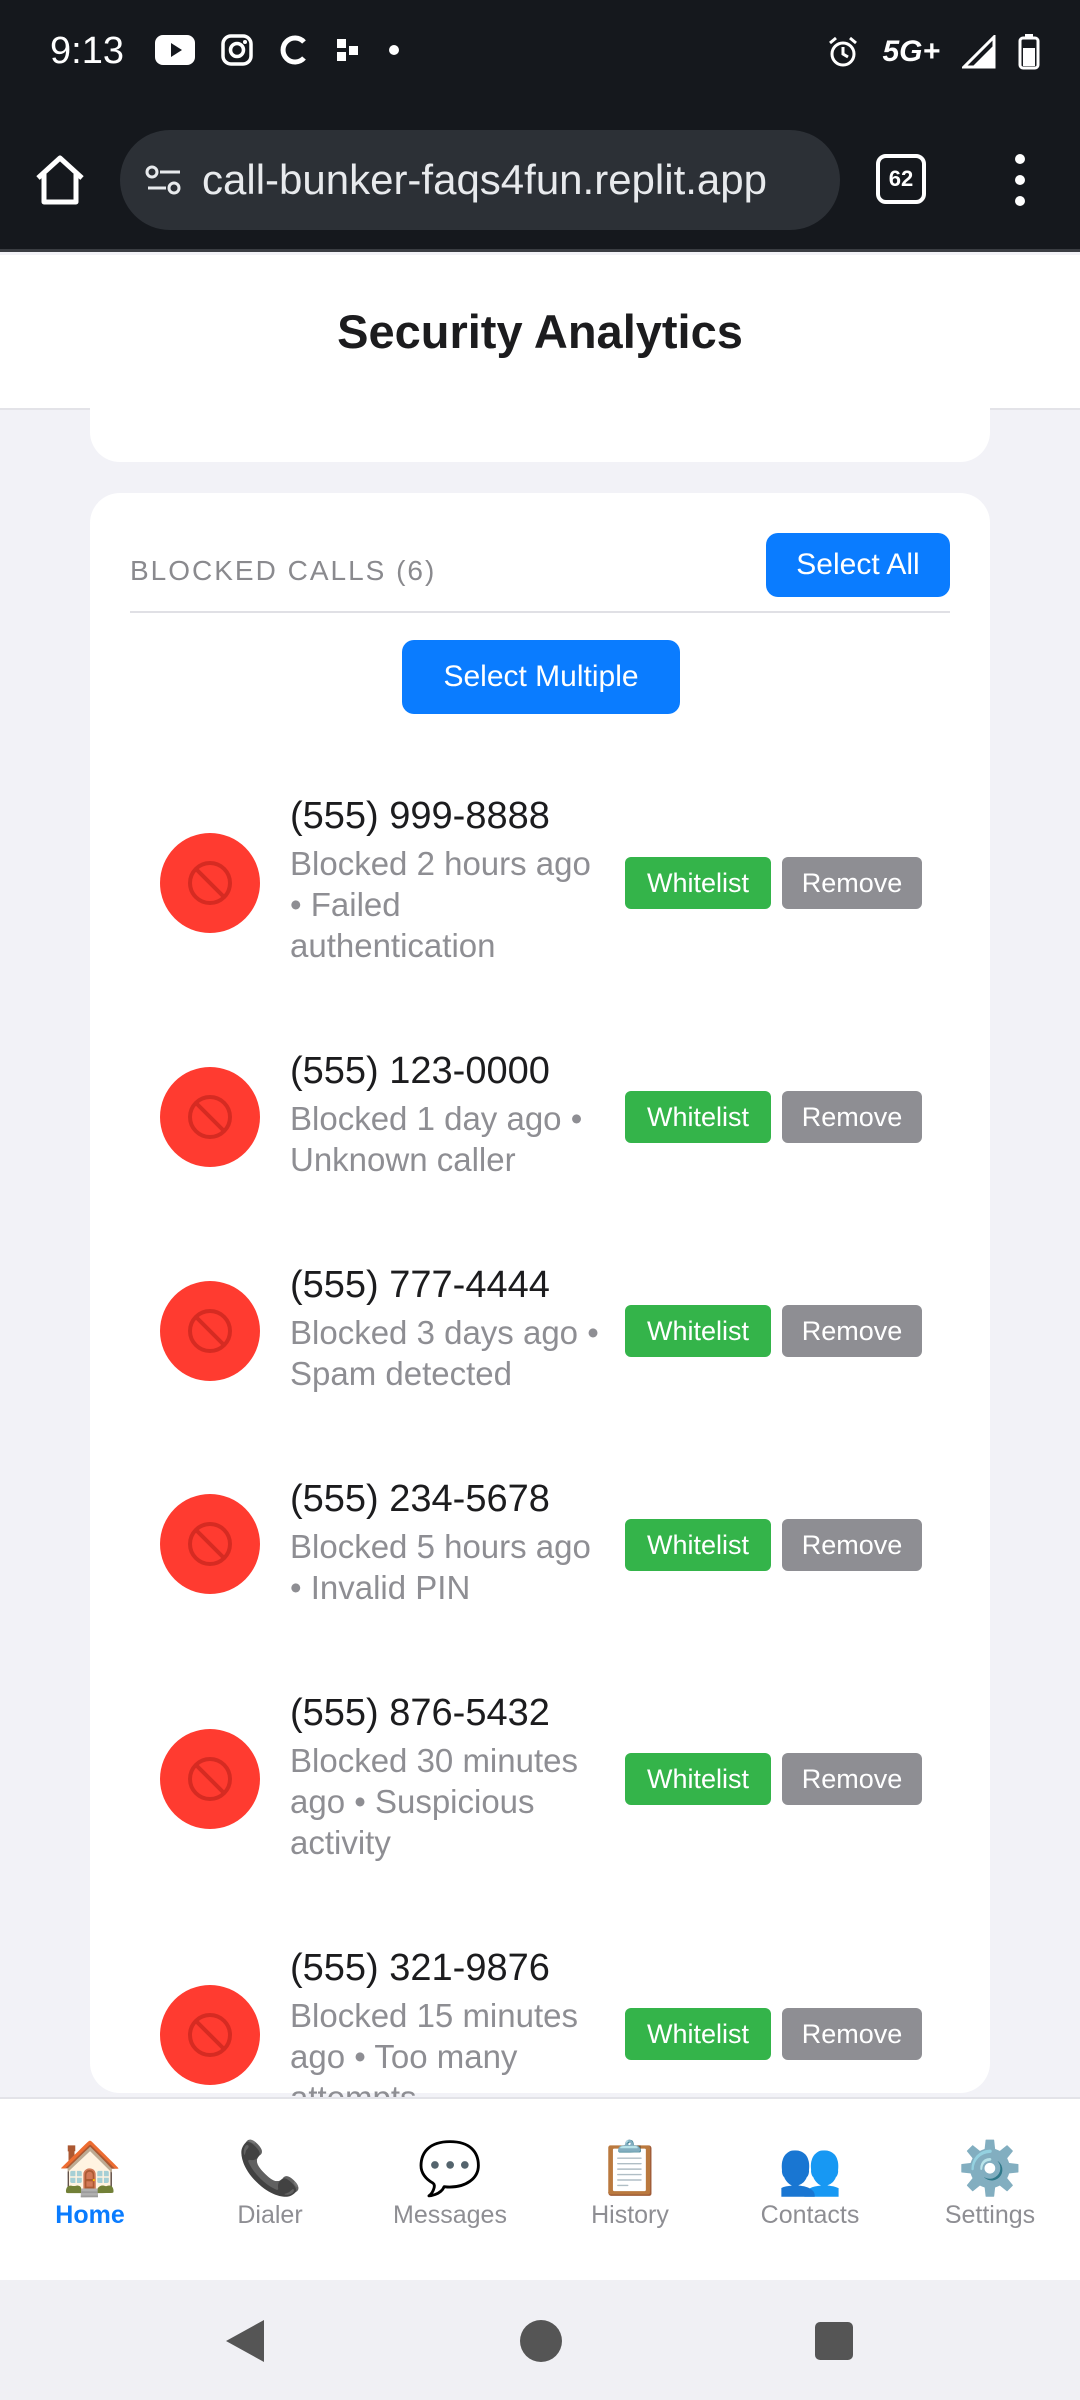 The image size is (1080, 2400). What do you see at coordinates (901, 179) in the screenshot?
I see `tab-switcher-button: 62` at bounding box center [901, 179].